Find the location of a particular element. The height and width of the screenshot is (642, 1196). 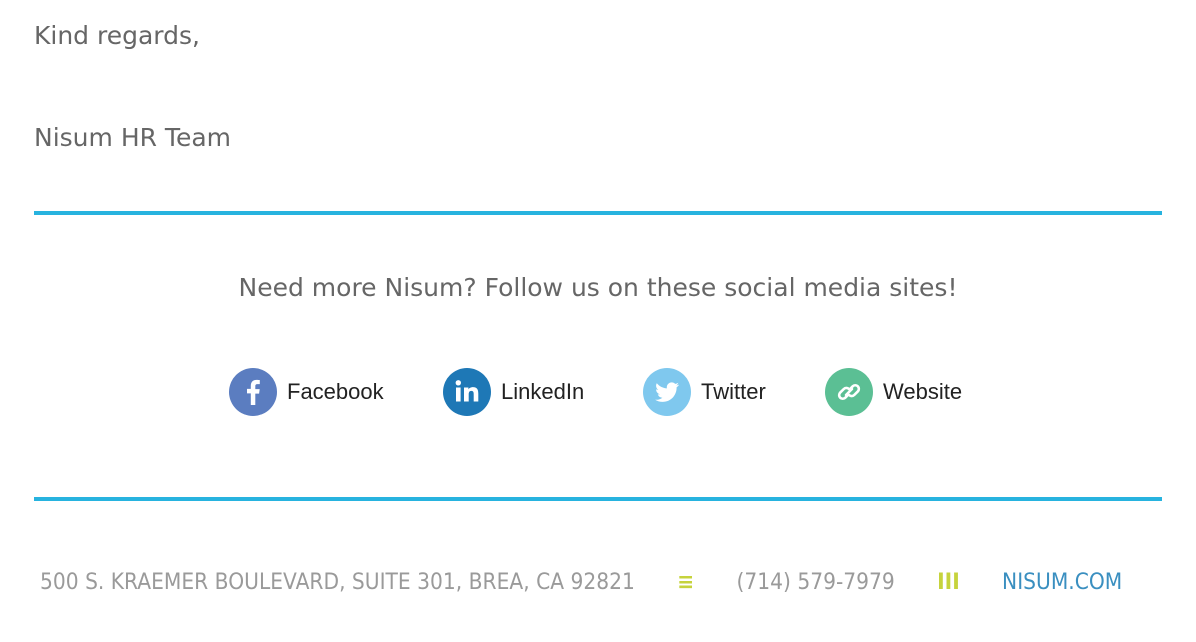

facebook-icon is located at coordinates (253, 392).